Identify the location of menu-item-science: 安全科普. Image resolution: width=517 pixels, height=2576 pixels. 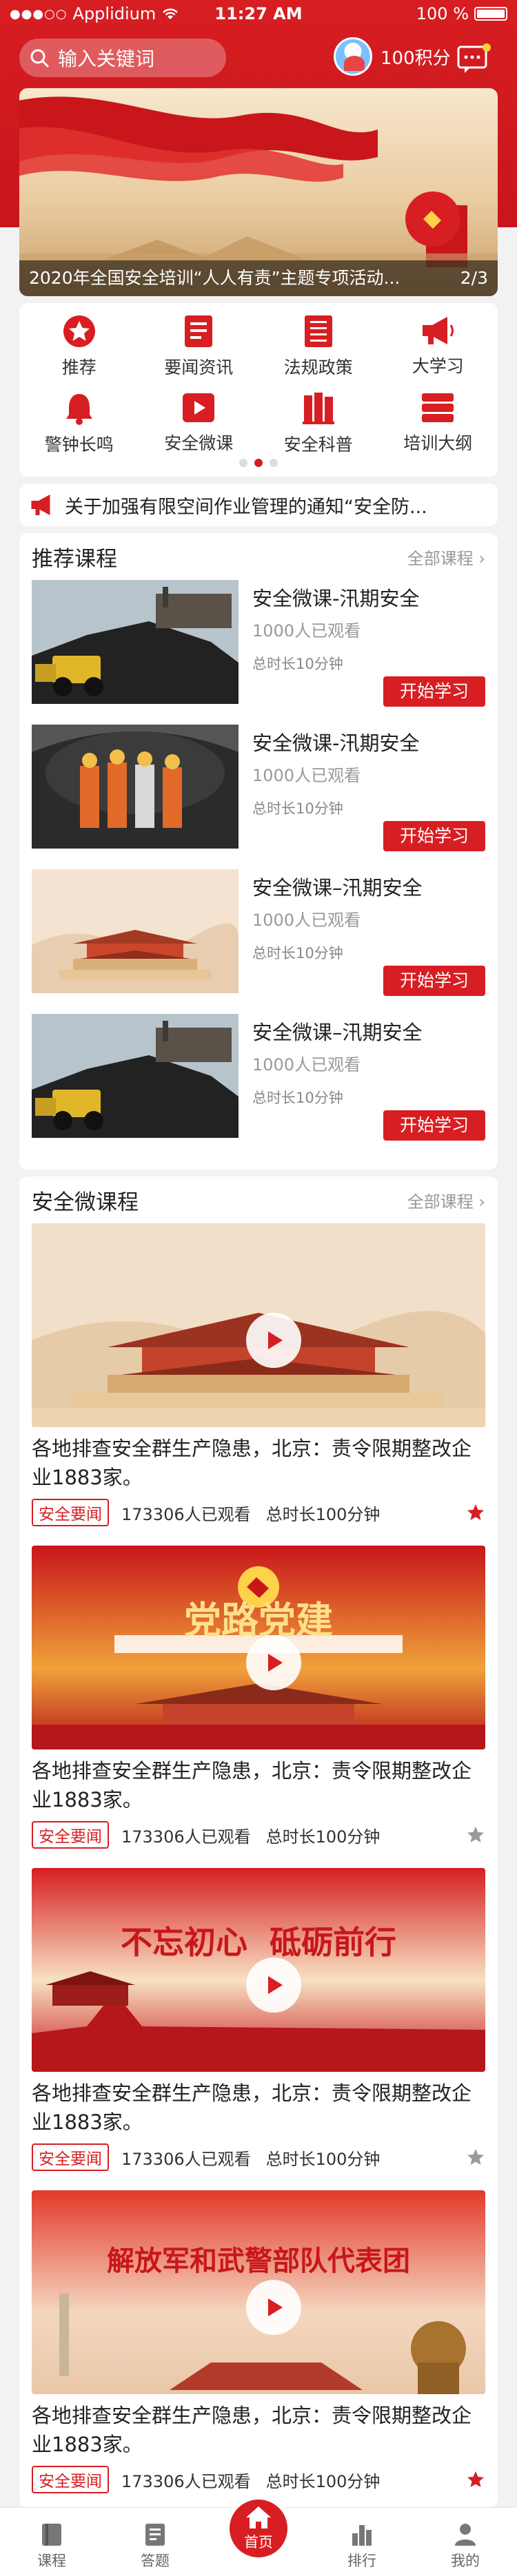
(318, 423).